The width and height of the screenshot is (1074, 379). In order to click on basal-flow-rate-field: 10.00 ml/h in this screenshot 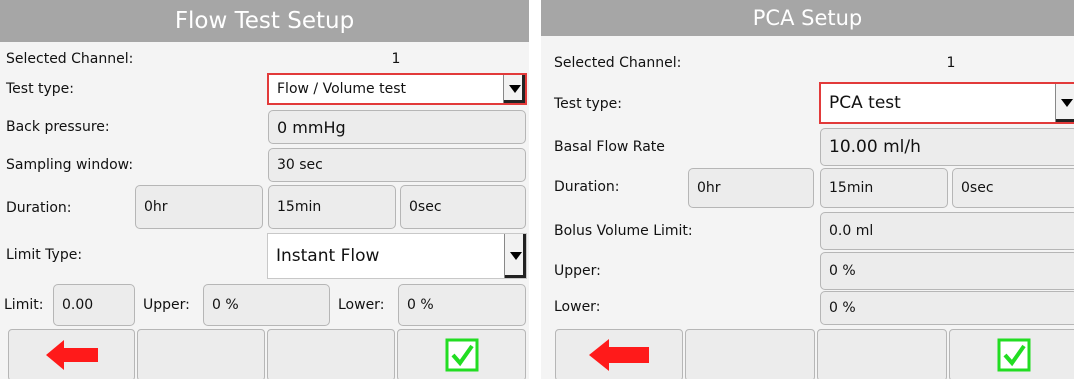, I will do `click(947, 147)`.